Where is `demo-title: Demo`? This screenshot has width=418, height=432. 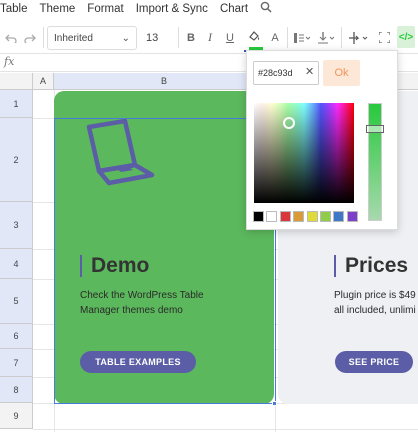 demo-title: Demo is located at coordinates (114, 266).